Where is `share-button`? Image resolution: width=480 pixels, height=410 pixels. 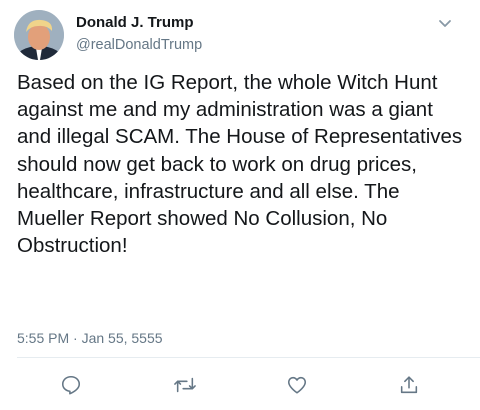
share-button is located at coordinates (409, 385).